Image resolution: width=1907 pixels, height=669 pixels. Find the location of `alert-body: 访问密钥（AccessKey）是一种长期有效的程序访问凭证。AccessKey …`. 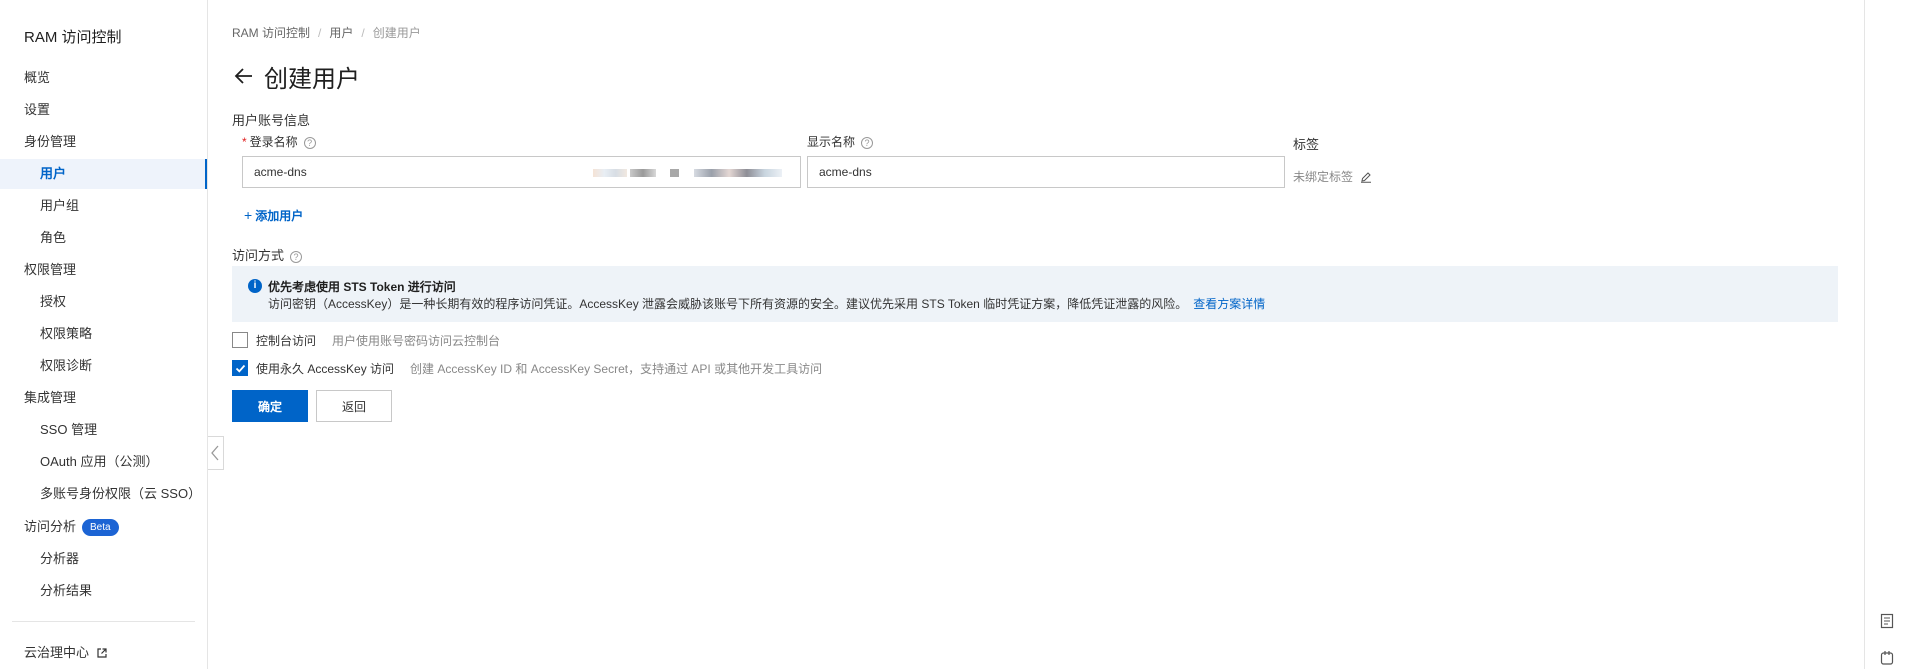

alert-body: 访问密钥（AccessKey）是一种长期有效的程序访问凭证。AccessKey … is located at coordinates (766, 303).